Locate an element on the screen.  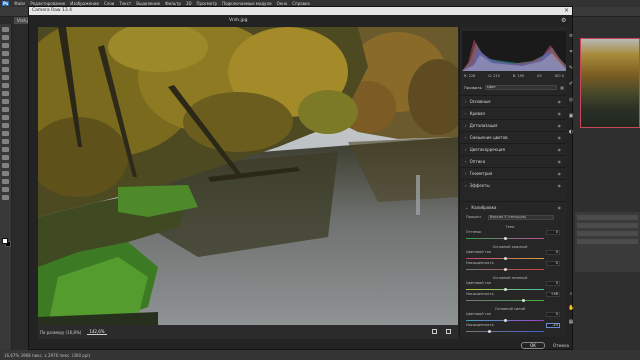
blue-sat-value: -43 is located at coordinates (553, 325).